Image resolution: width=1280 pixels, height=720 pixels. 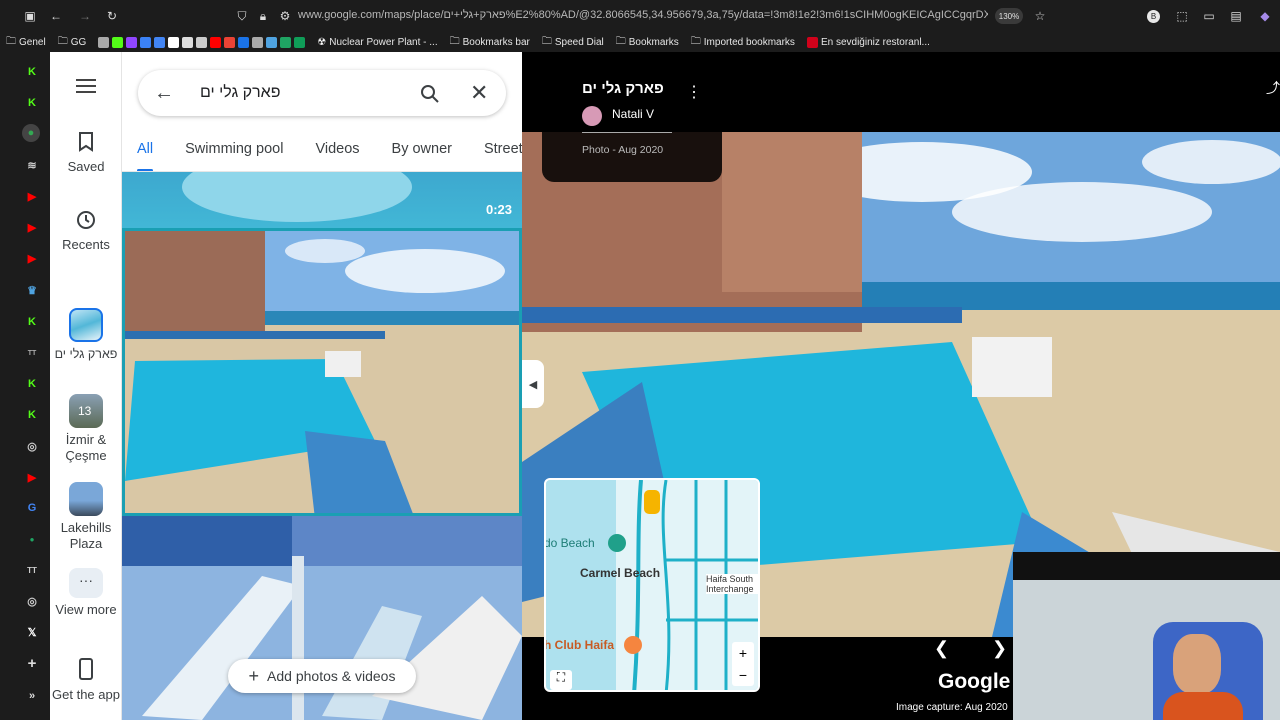 I want to click on hamburger-icon, so click(x=86, y=86).